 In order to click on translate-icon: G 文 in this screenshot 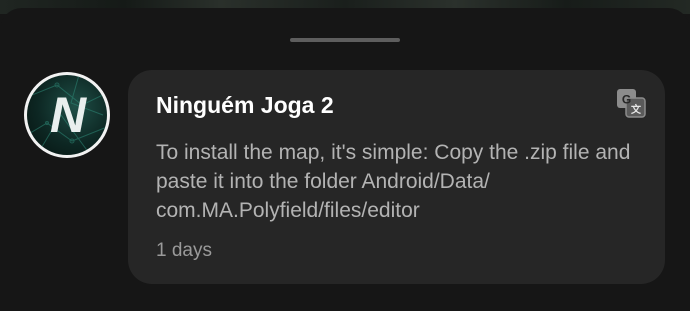, I will do `click(631, 103)`.